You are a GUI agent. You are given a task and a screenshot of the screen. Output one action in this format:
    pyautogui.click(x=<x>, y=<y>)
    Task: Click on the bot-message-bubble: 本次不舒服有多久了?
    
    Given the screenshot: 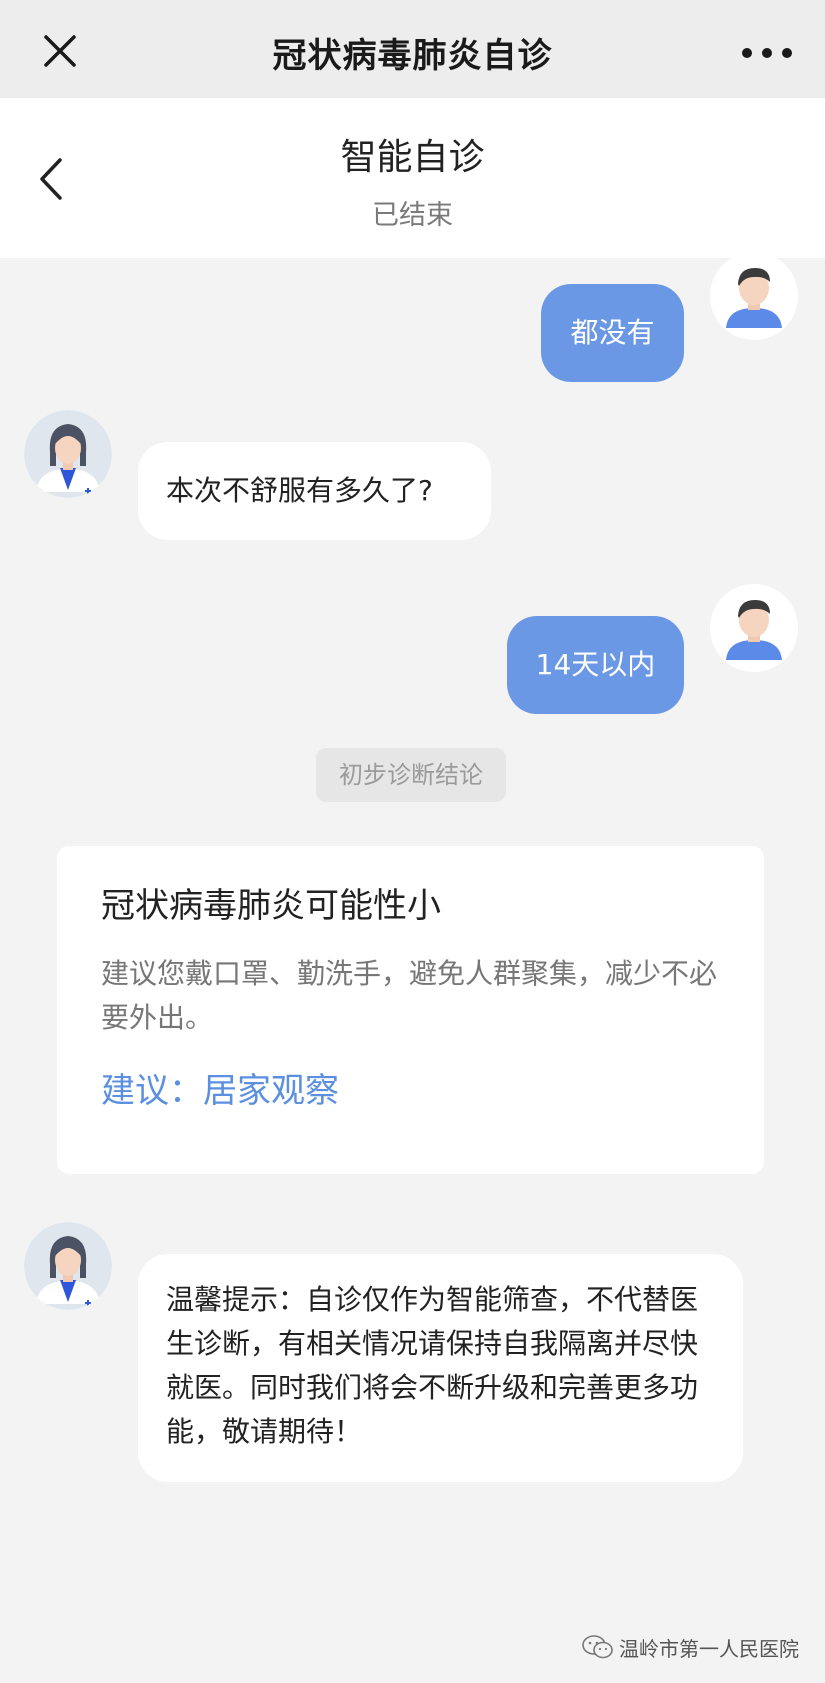 What is the action you would take?
    pyautogui.click(x=314, y=491)
    